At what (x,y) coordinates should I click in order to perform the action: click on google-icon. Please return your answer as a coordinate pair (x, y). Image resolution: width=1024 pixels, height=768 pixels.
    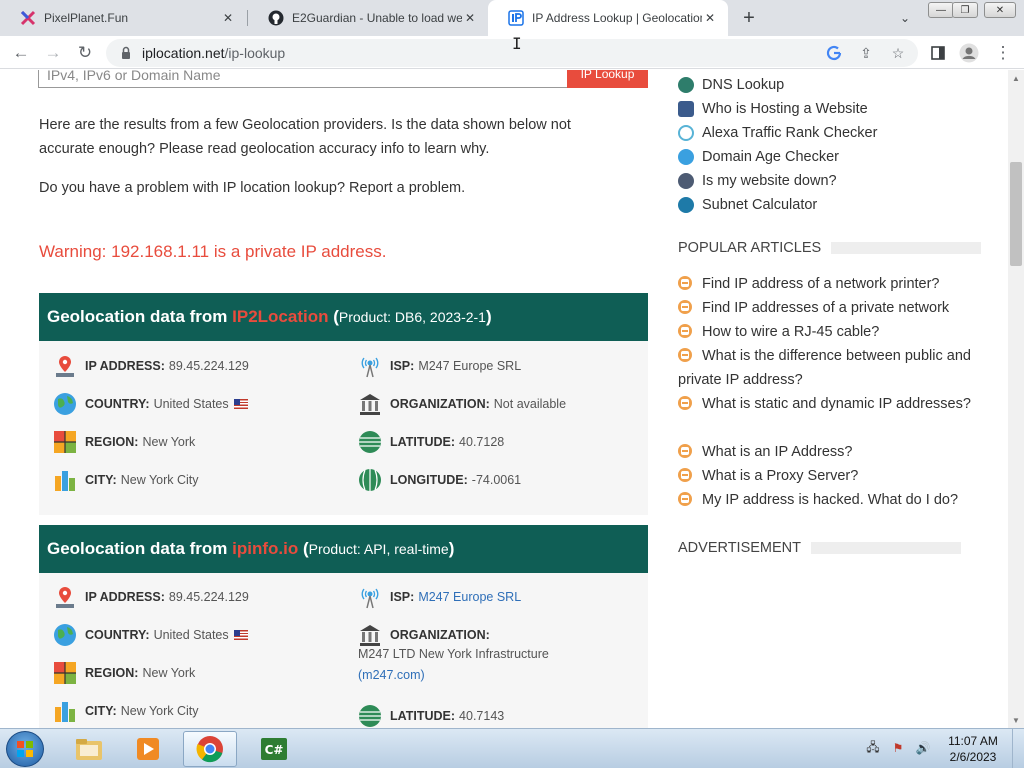
    Looking at the image, I should click on (834, 53).